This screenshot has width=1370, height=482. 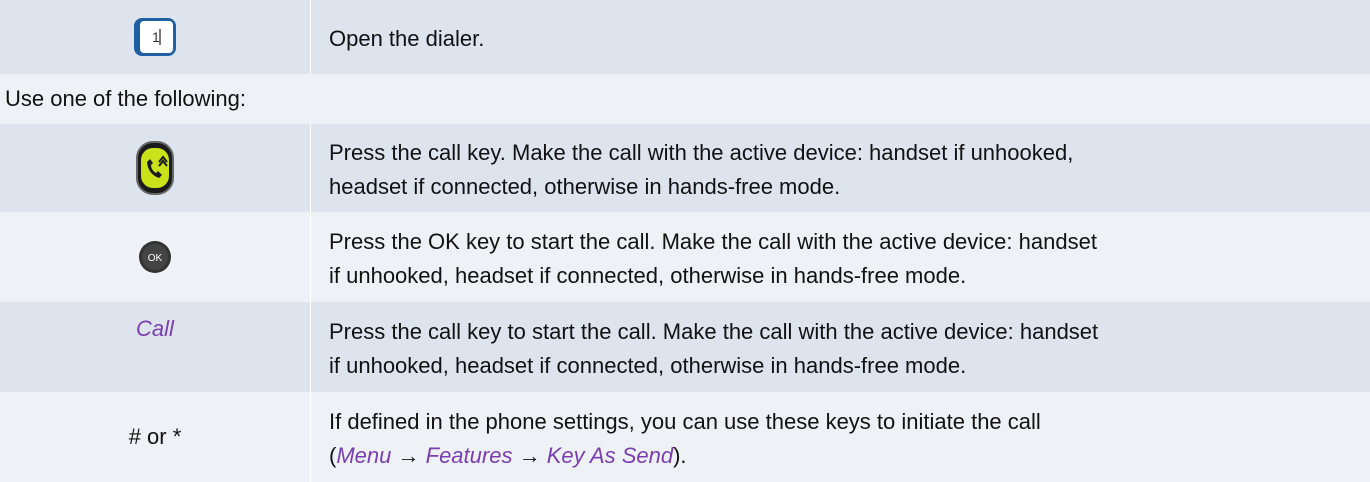 What do you see at coordinates (155, 328) in the screenshot?
I see `call-softkey-label: Call` at bounding box center [155, 328].